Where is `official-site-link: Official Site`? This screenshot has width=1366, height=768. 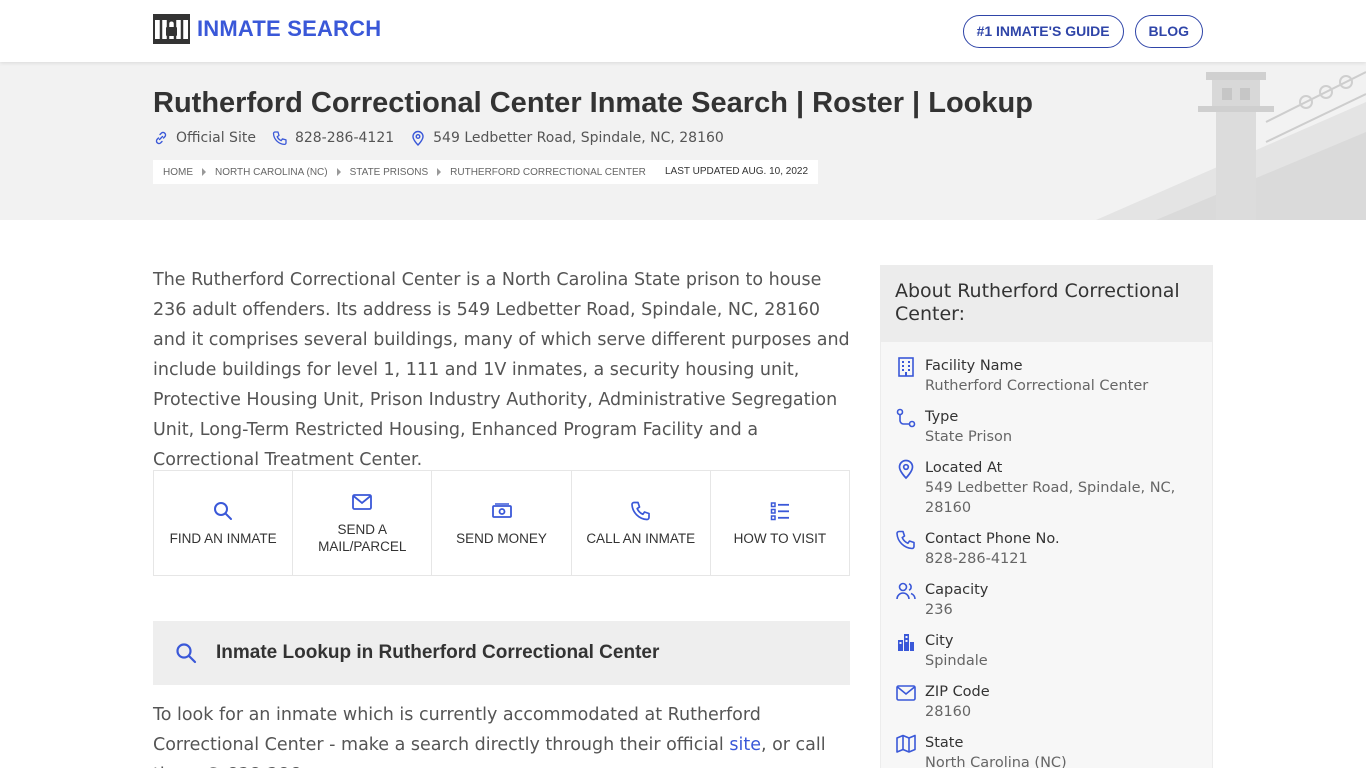
official-site-link: Official Site is located at coordinates (204, 138).